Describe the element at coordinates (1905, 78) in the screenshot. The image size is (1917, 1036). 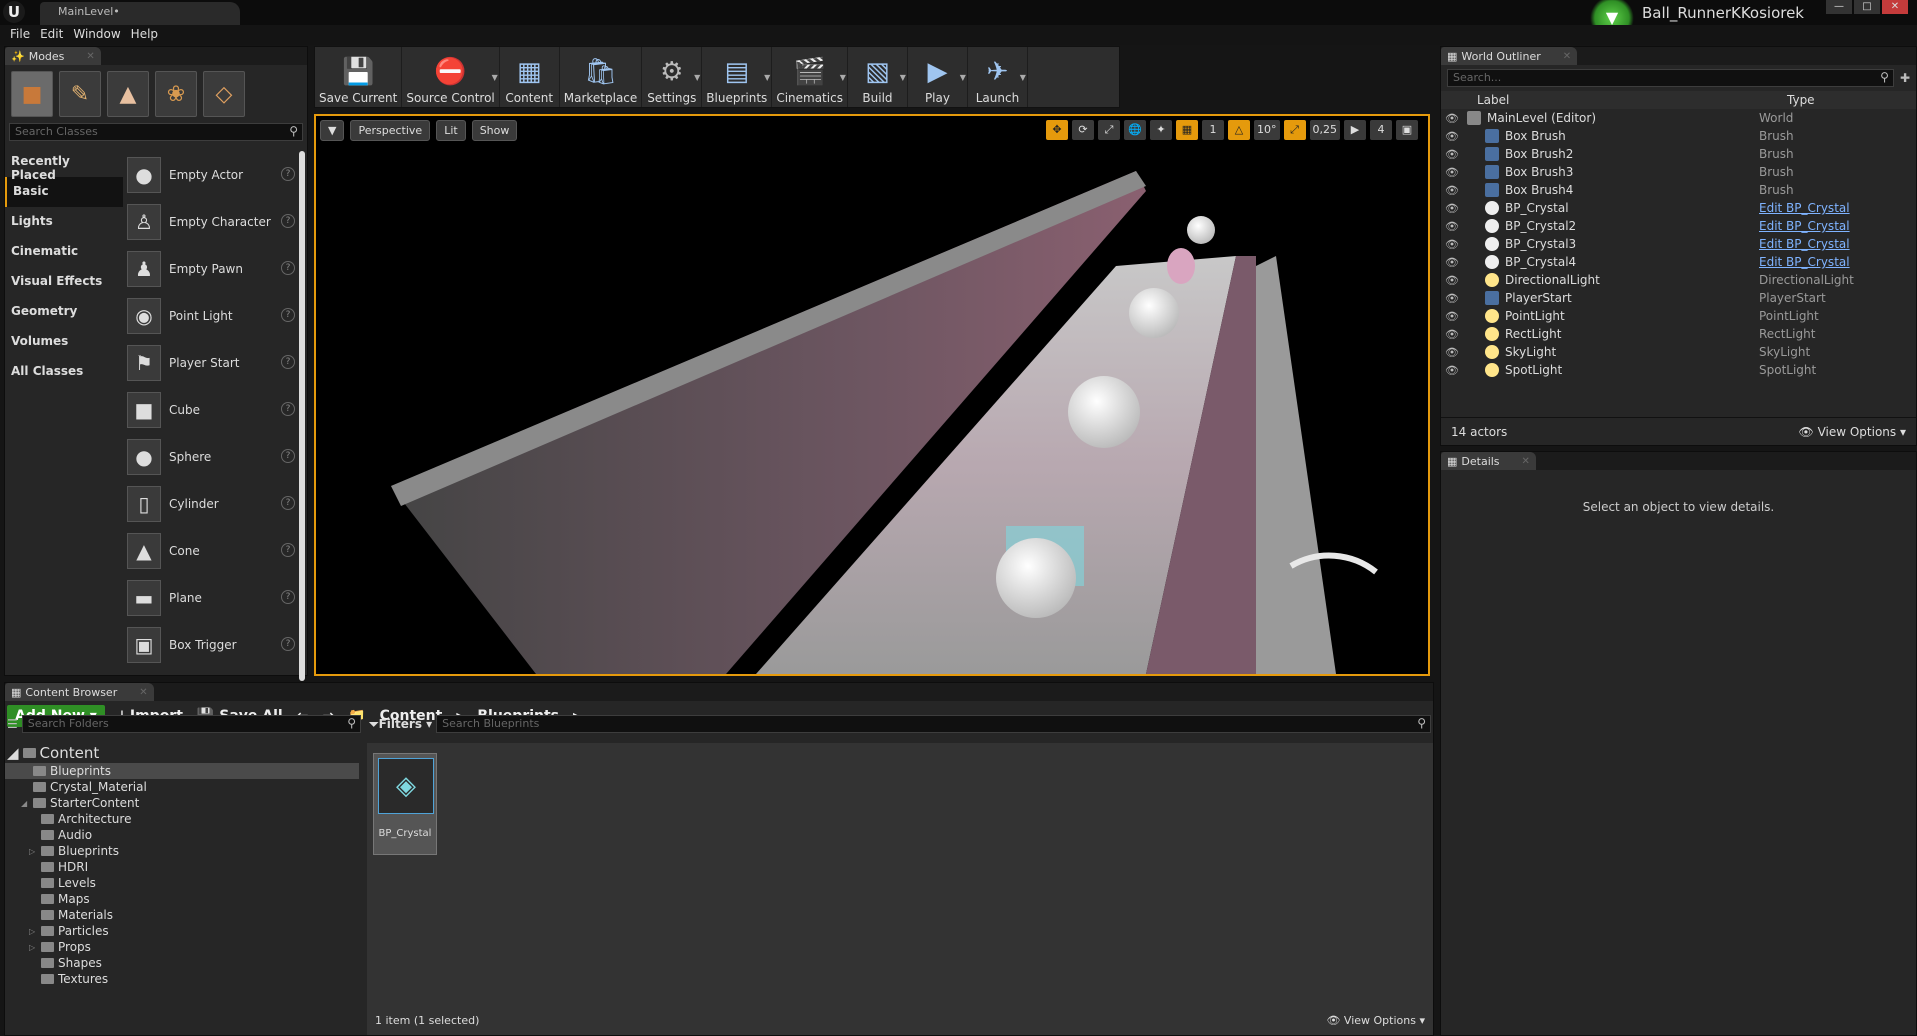
I see `add-filter-icon: ✚` at that location.